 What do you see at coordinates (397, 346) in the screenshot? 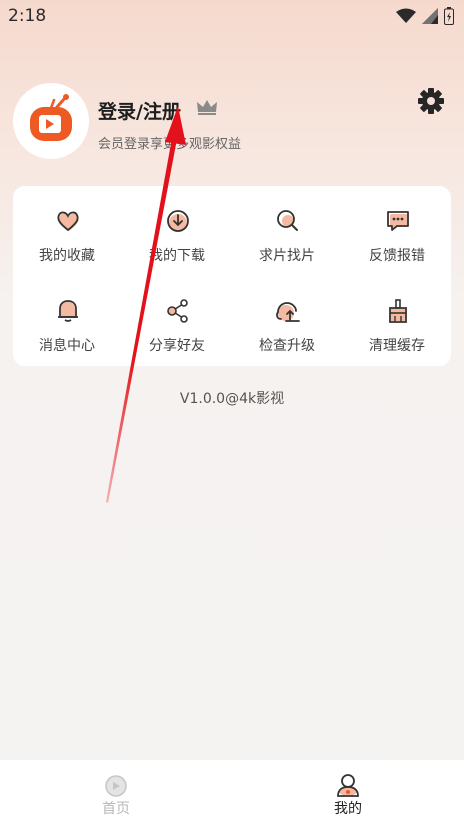
I see `grid-label: 清理缓存` at bounding box center [397, 346].